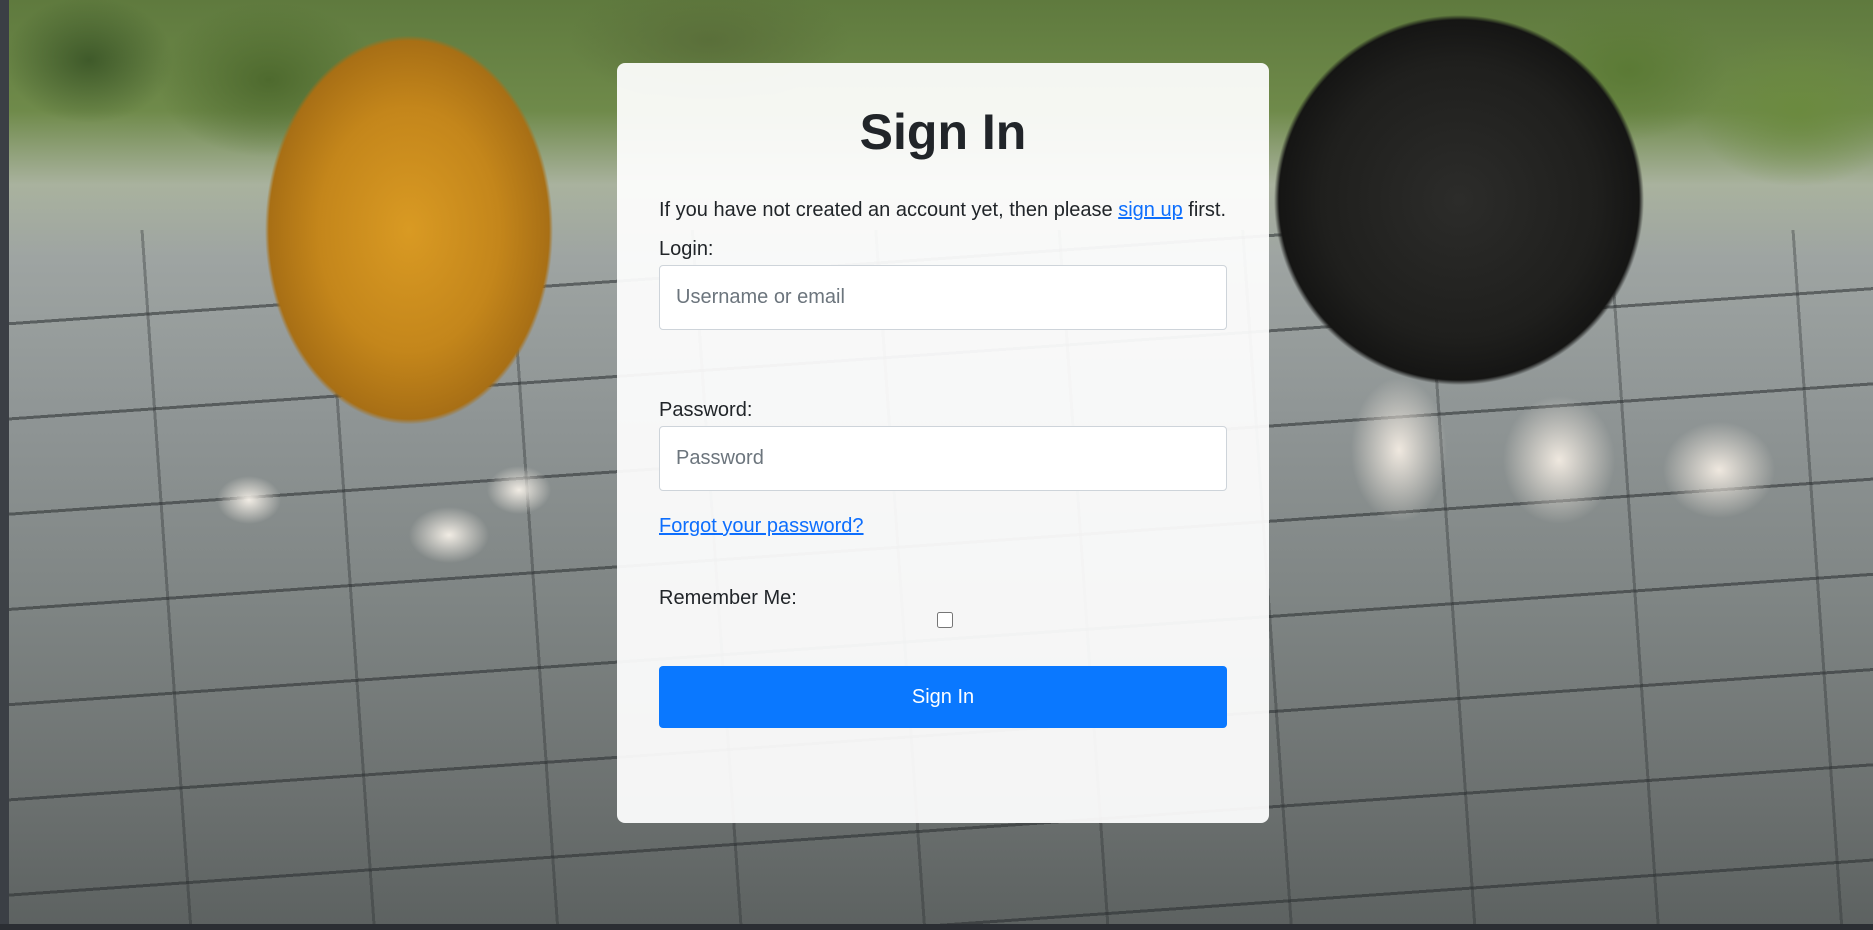 The width and height of the screenshot is (1873, 930). I want to click on password-input, so click(943, 458).